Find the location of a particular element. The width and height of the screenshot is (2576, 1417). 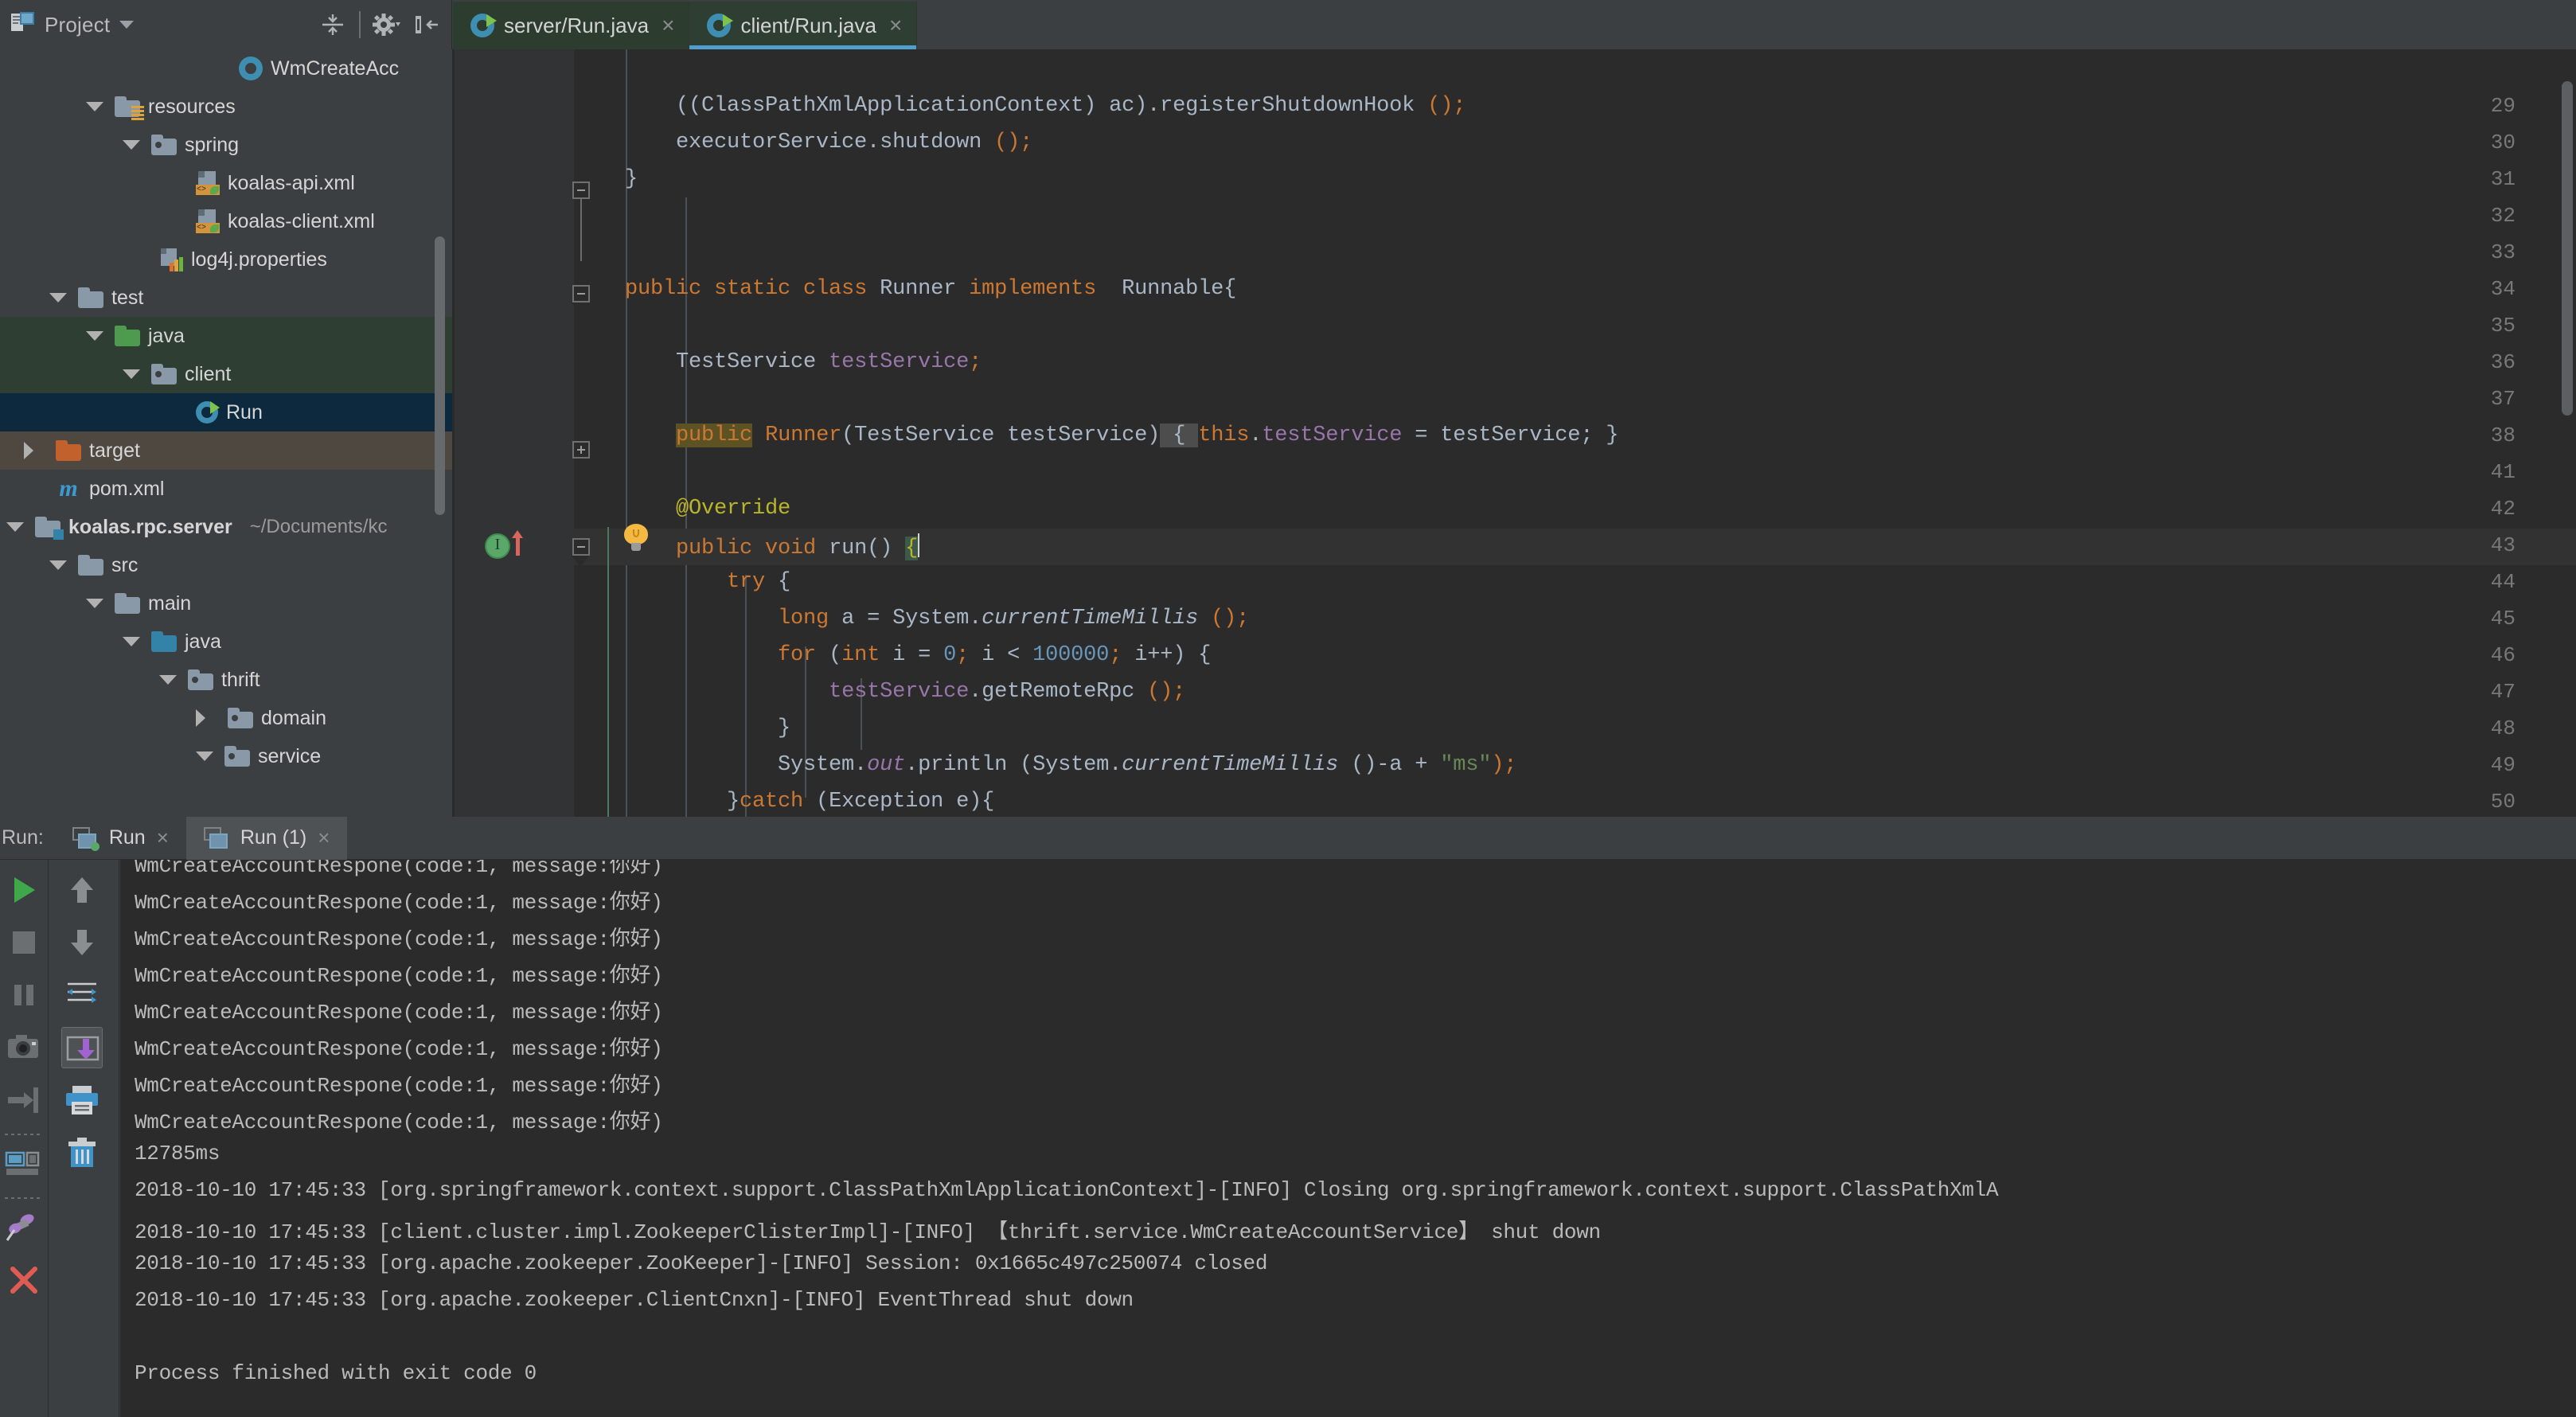

line-number: 31 is located at coordinates (2503, 179).